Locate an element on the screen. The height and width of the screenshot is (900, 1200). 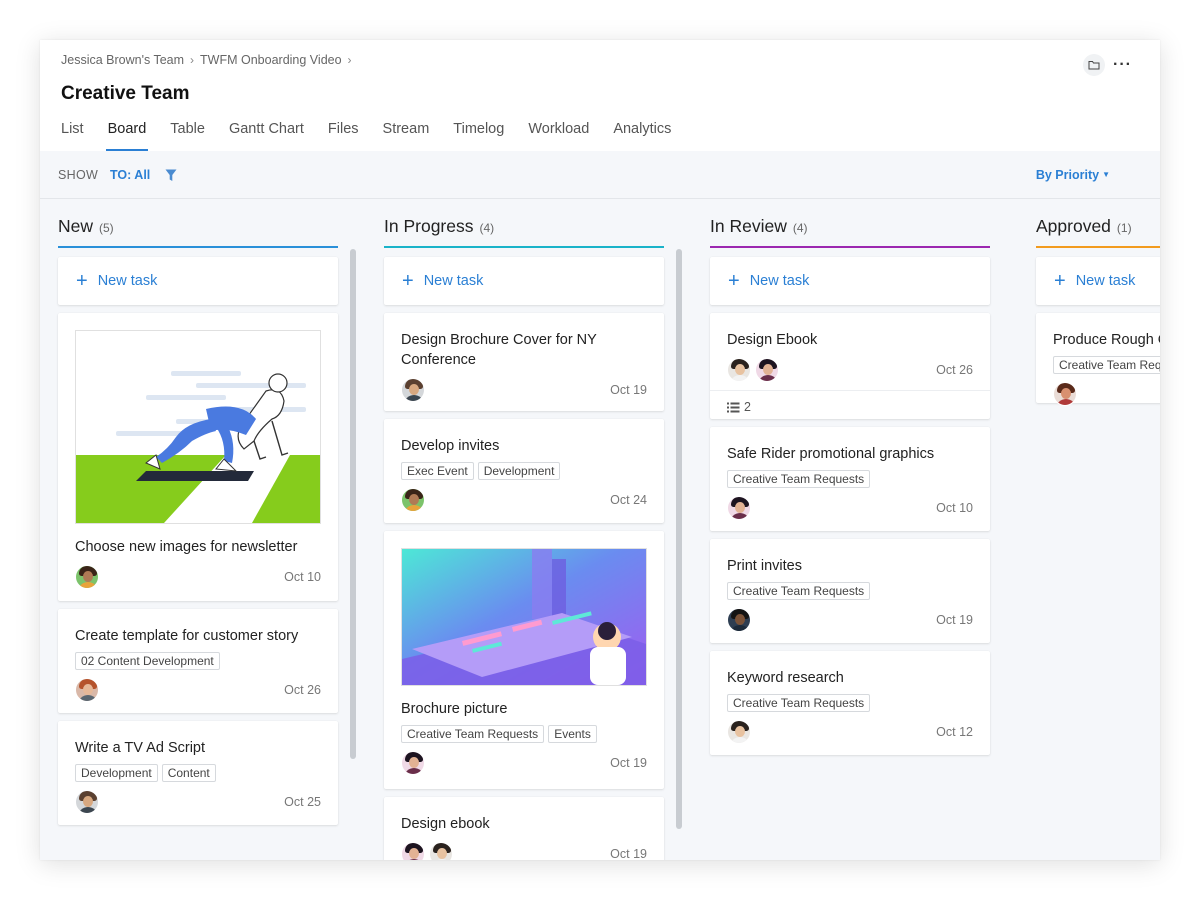
task-tags: 02 Content Development is located at coordinates (147, 661).